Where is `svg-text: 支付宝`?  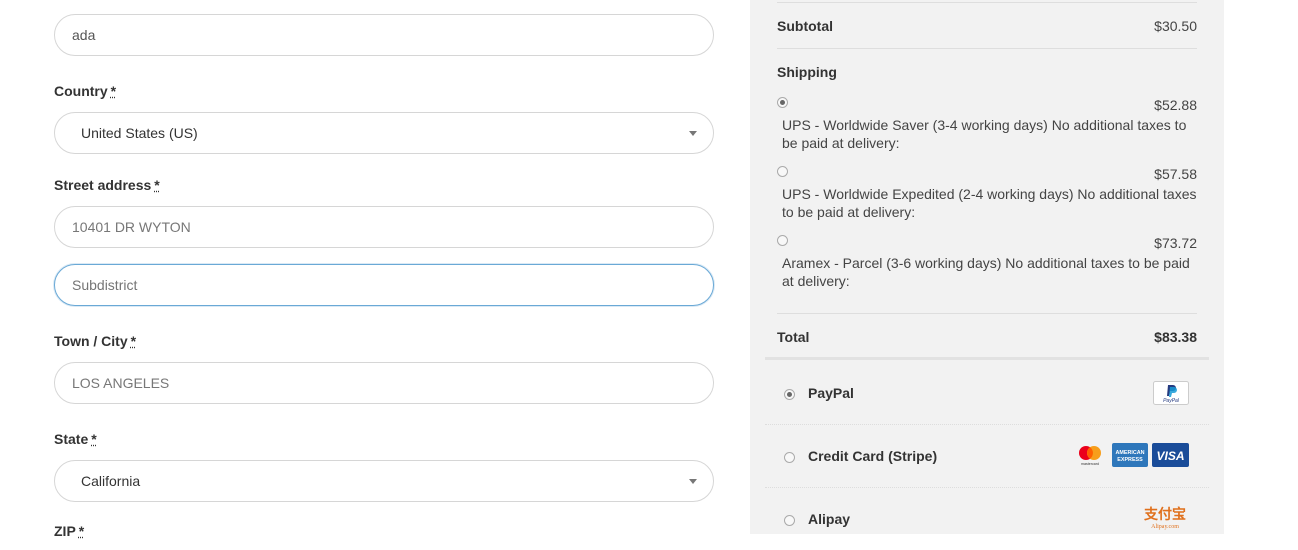
svg-text: 支付宝 is located at coordinates (1164, 514).